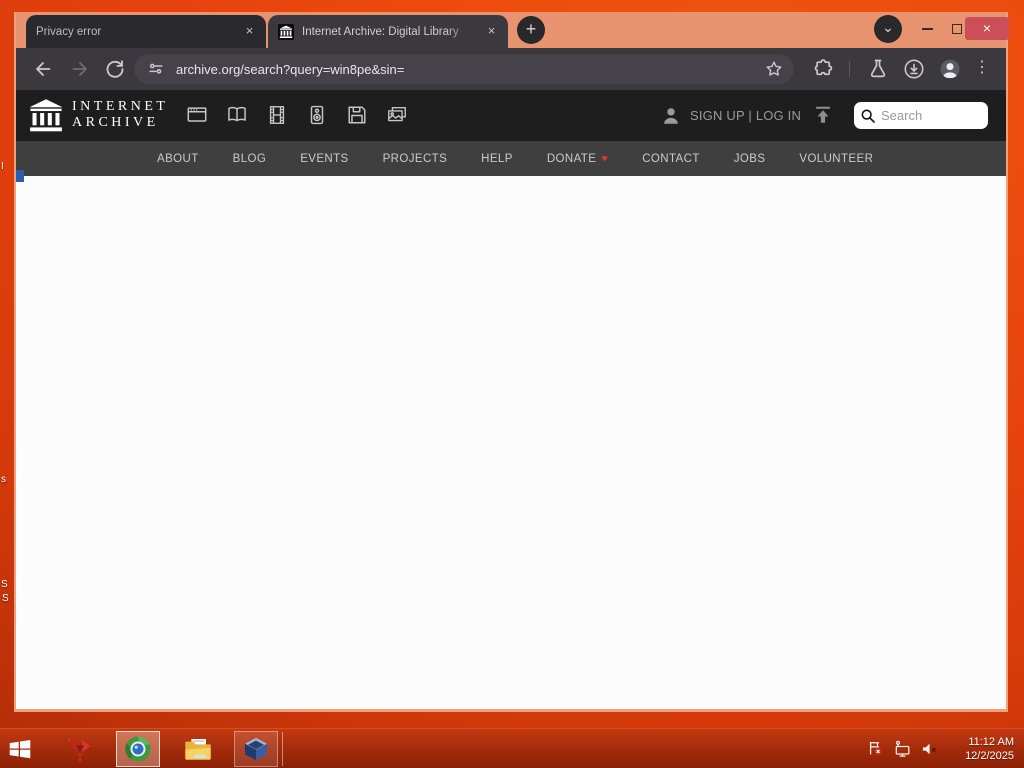 The image size is (1024, 768). Describe the element at coordinates (115, 69) in the screenshot. I see `reload-icon` at that location.